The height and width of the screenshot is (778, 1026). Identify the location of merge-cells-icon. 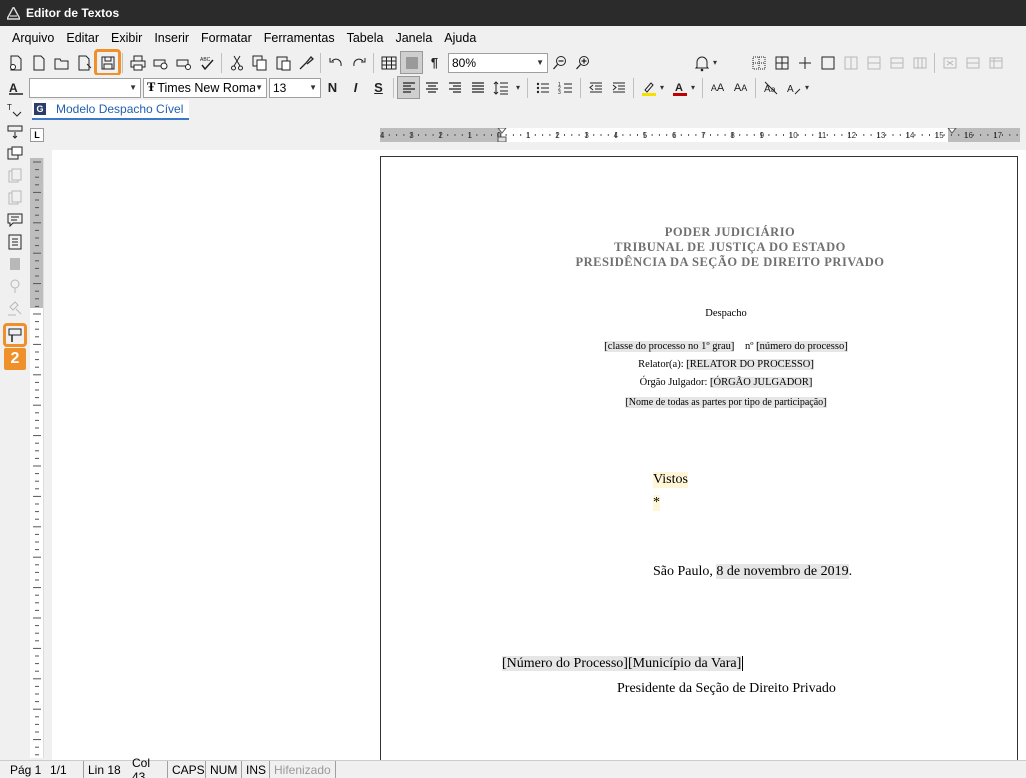
(873, 62).